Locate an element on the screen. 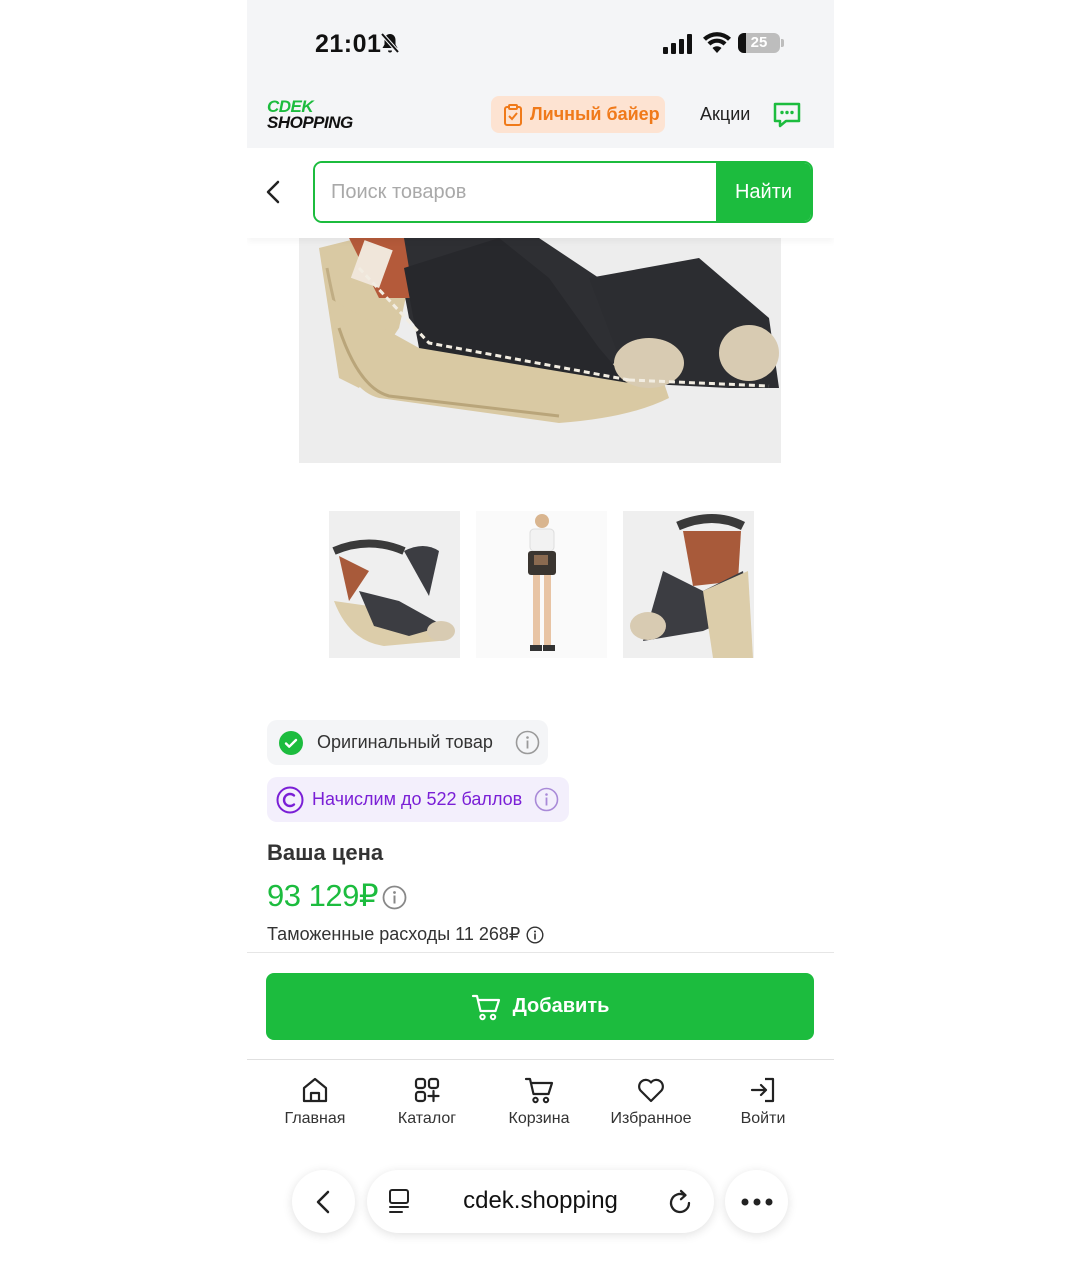 Image resolution: width=1080 pixels, height=1280 pixels. chat-icon is located at coordinates (787, 115).